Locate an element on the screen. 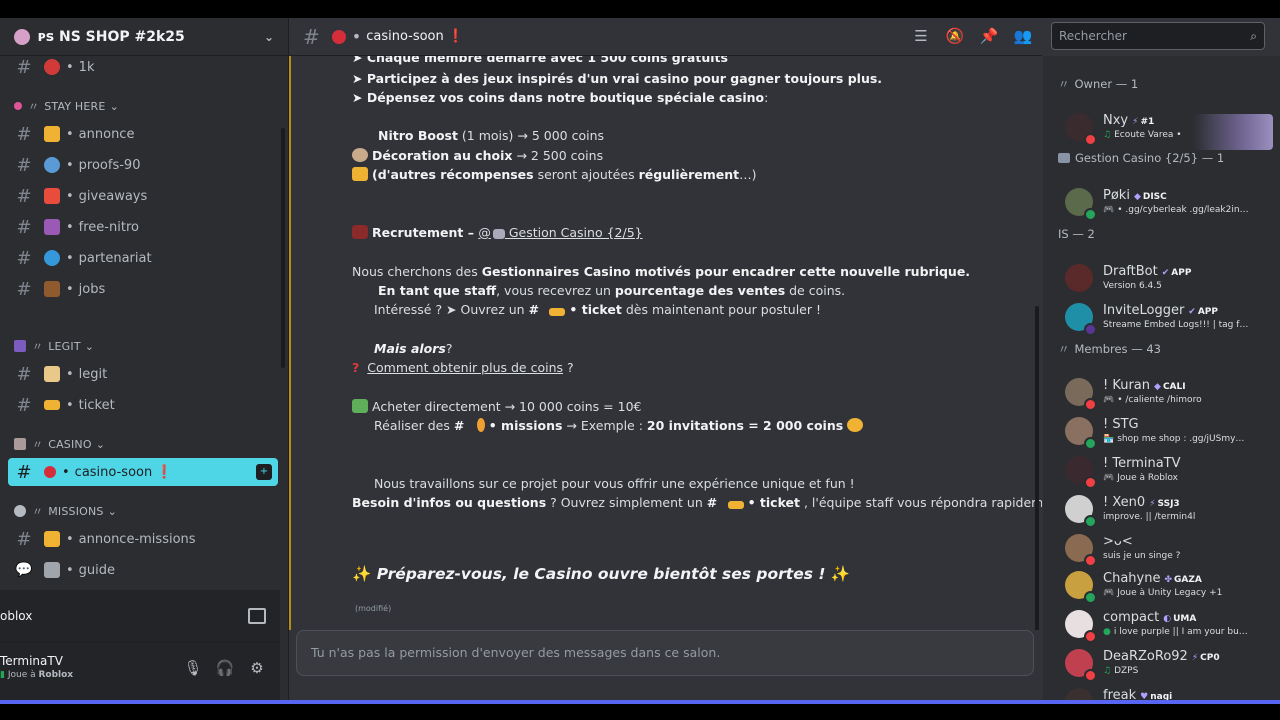 Image resolution: width=1280 pixels, height=720 pixels. pin-icon: 📌 is located at coordinates (989, 36).